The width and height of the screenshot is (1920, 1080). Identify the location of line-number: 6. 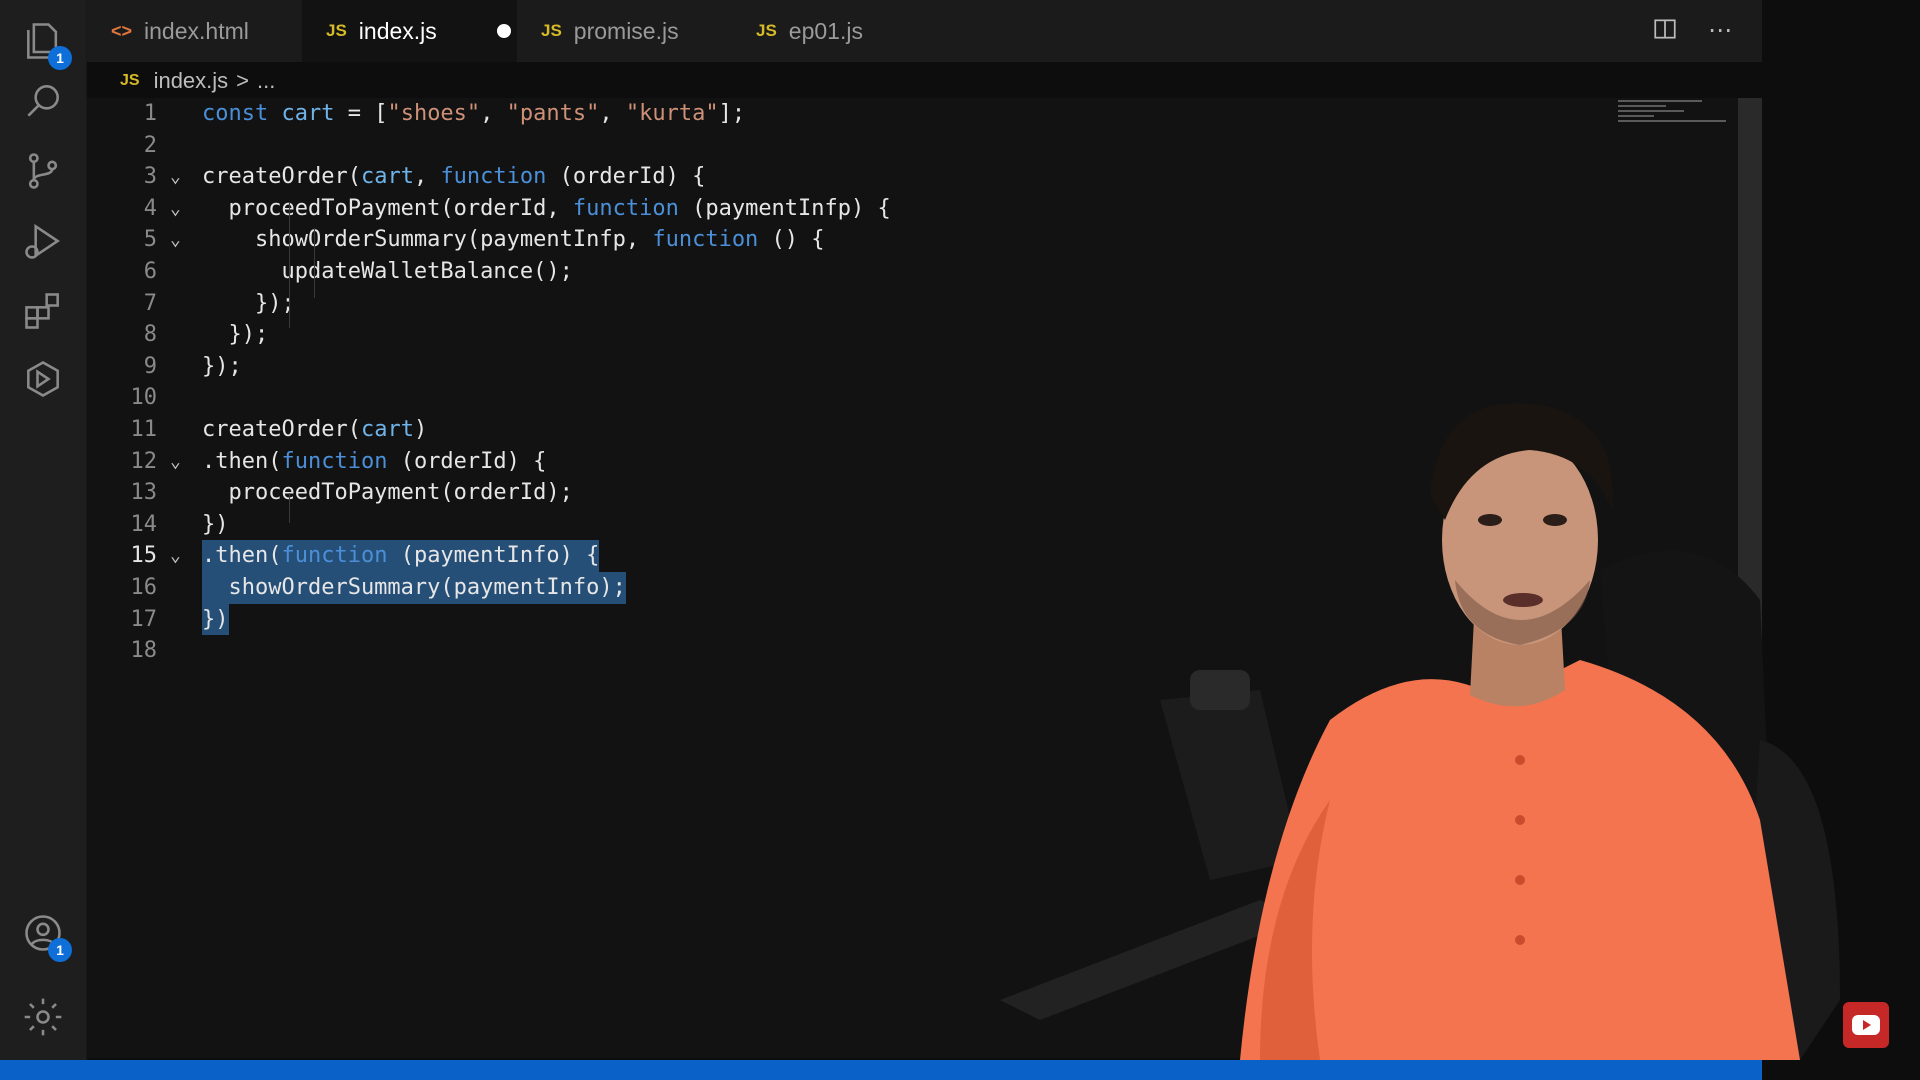
(150, 271).